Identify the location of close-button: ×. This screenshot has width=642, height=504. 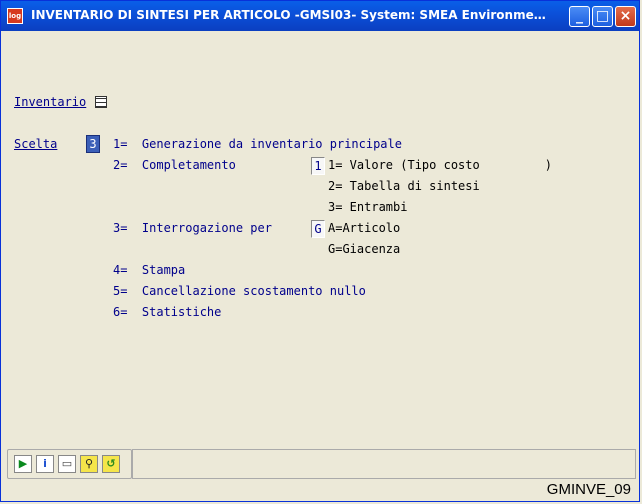
(625, 16).